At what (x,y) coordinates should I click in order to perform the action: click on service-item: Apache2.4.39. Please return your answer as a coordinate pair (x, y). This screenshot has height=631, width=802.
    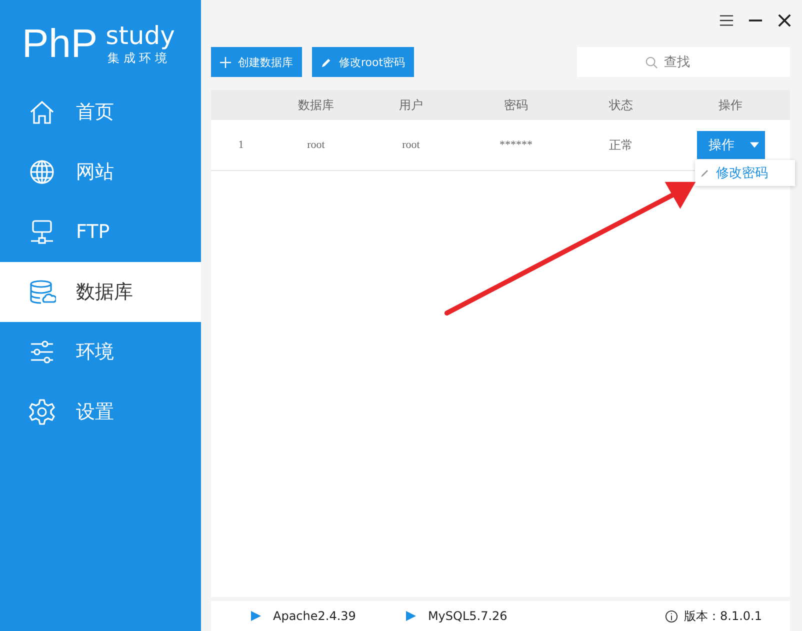
    Looking at the image, I should click on (303, 616).